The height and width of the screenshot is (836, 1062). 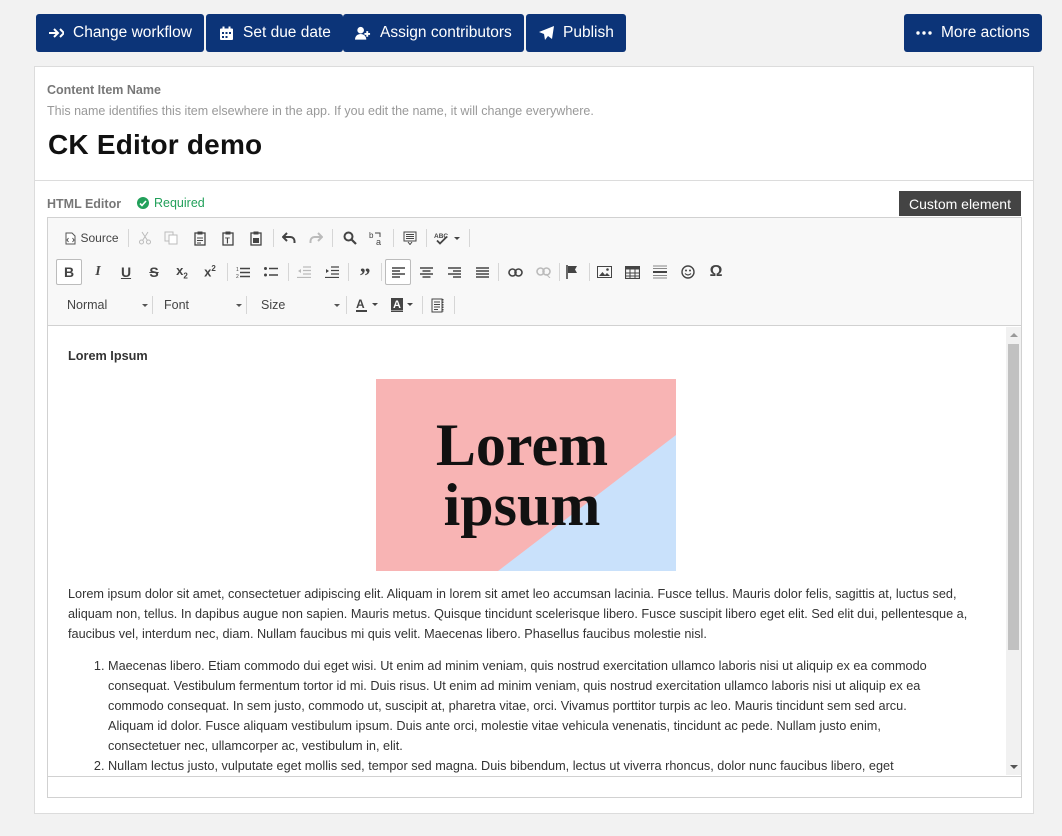 What do you see at coordinates (297, 305) in the screenshot?
I see `size-select: Size` at bounding box center [297, 305].